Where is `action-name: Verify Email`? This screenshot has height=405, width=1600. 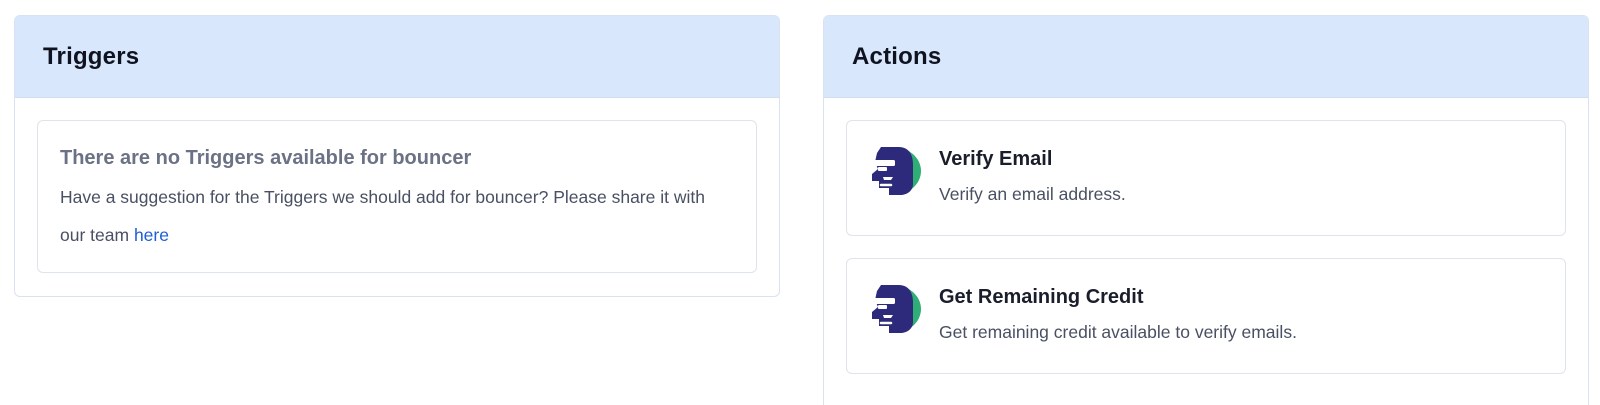
action-name: Verify Email is located at coordinates (996, 159).